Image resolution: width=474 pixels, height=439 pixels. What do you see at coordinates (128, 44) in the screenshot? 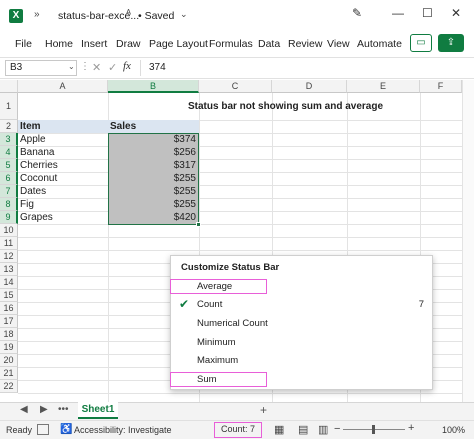
I see `tab-draw: Draw` at bounding box center [128, 44].